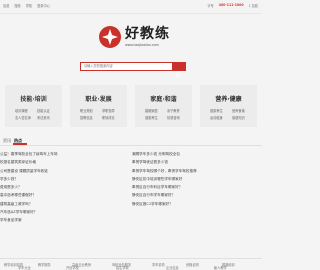  What do you see at coordinates (6, 5) in the screenshot?
I see `top-link-loading: 加载` at bounding box center [6, 5].